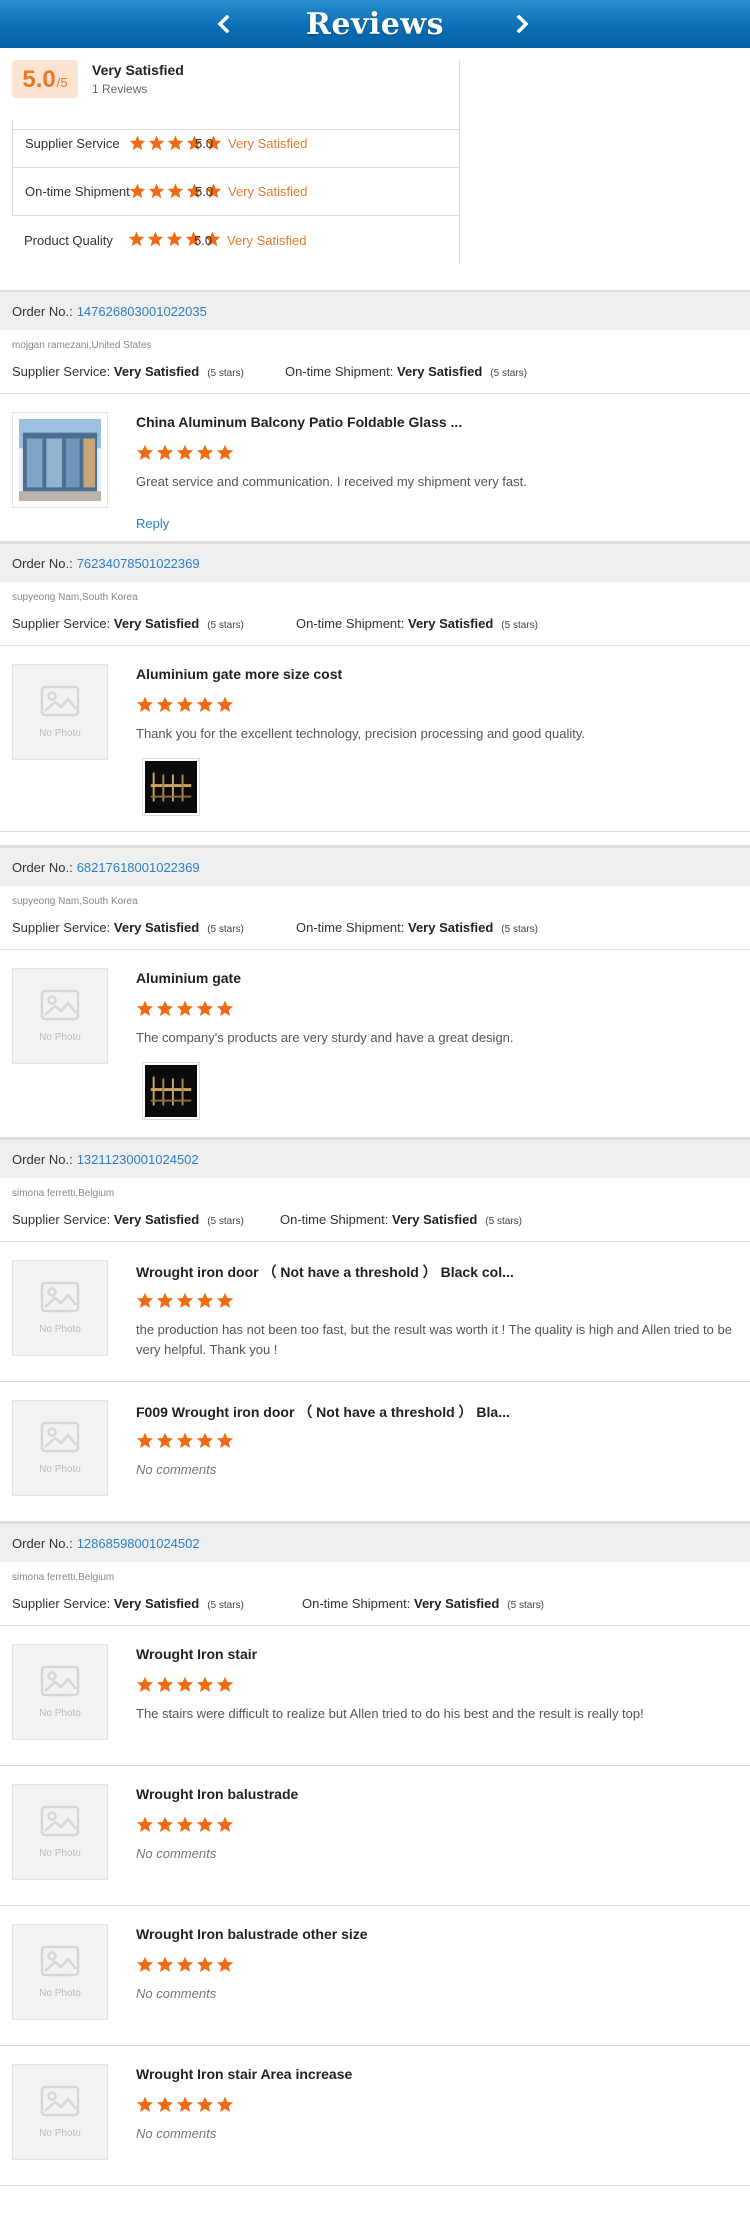  What do you see at coordinates (224, 24) in the screenshot?
I see `prev-arrow-icon` at bounding box center [224, 24].